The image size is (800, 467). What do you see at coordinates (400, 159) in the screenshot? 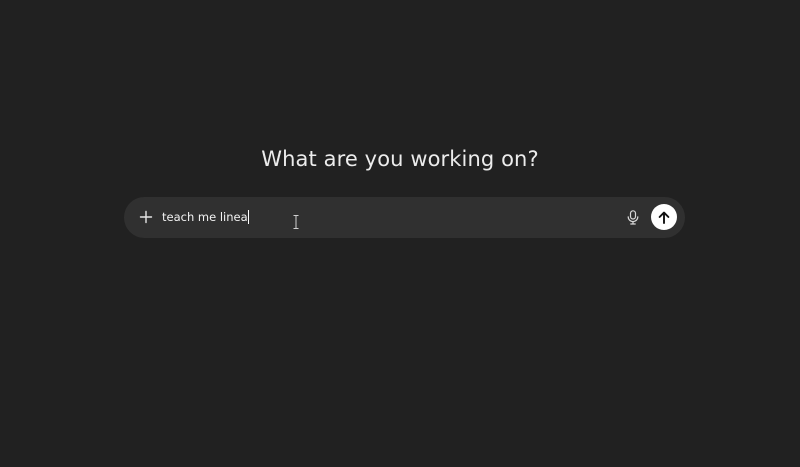
I see `page-title: What are you working on?` at bounding box center [400, 159].